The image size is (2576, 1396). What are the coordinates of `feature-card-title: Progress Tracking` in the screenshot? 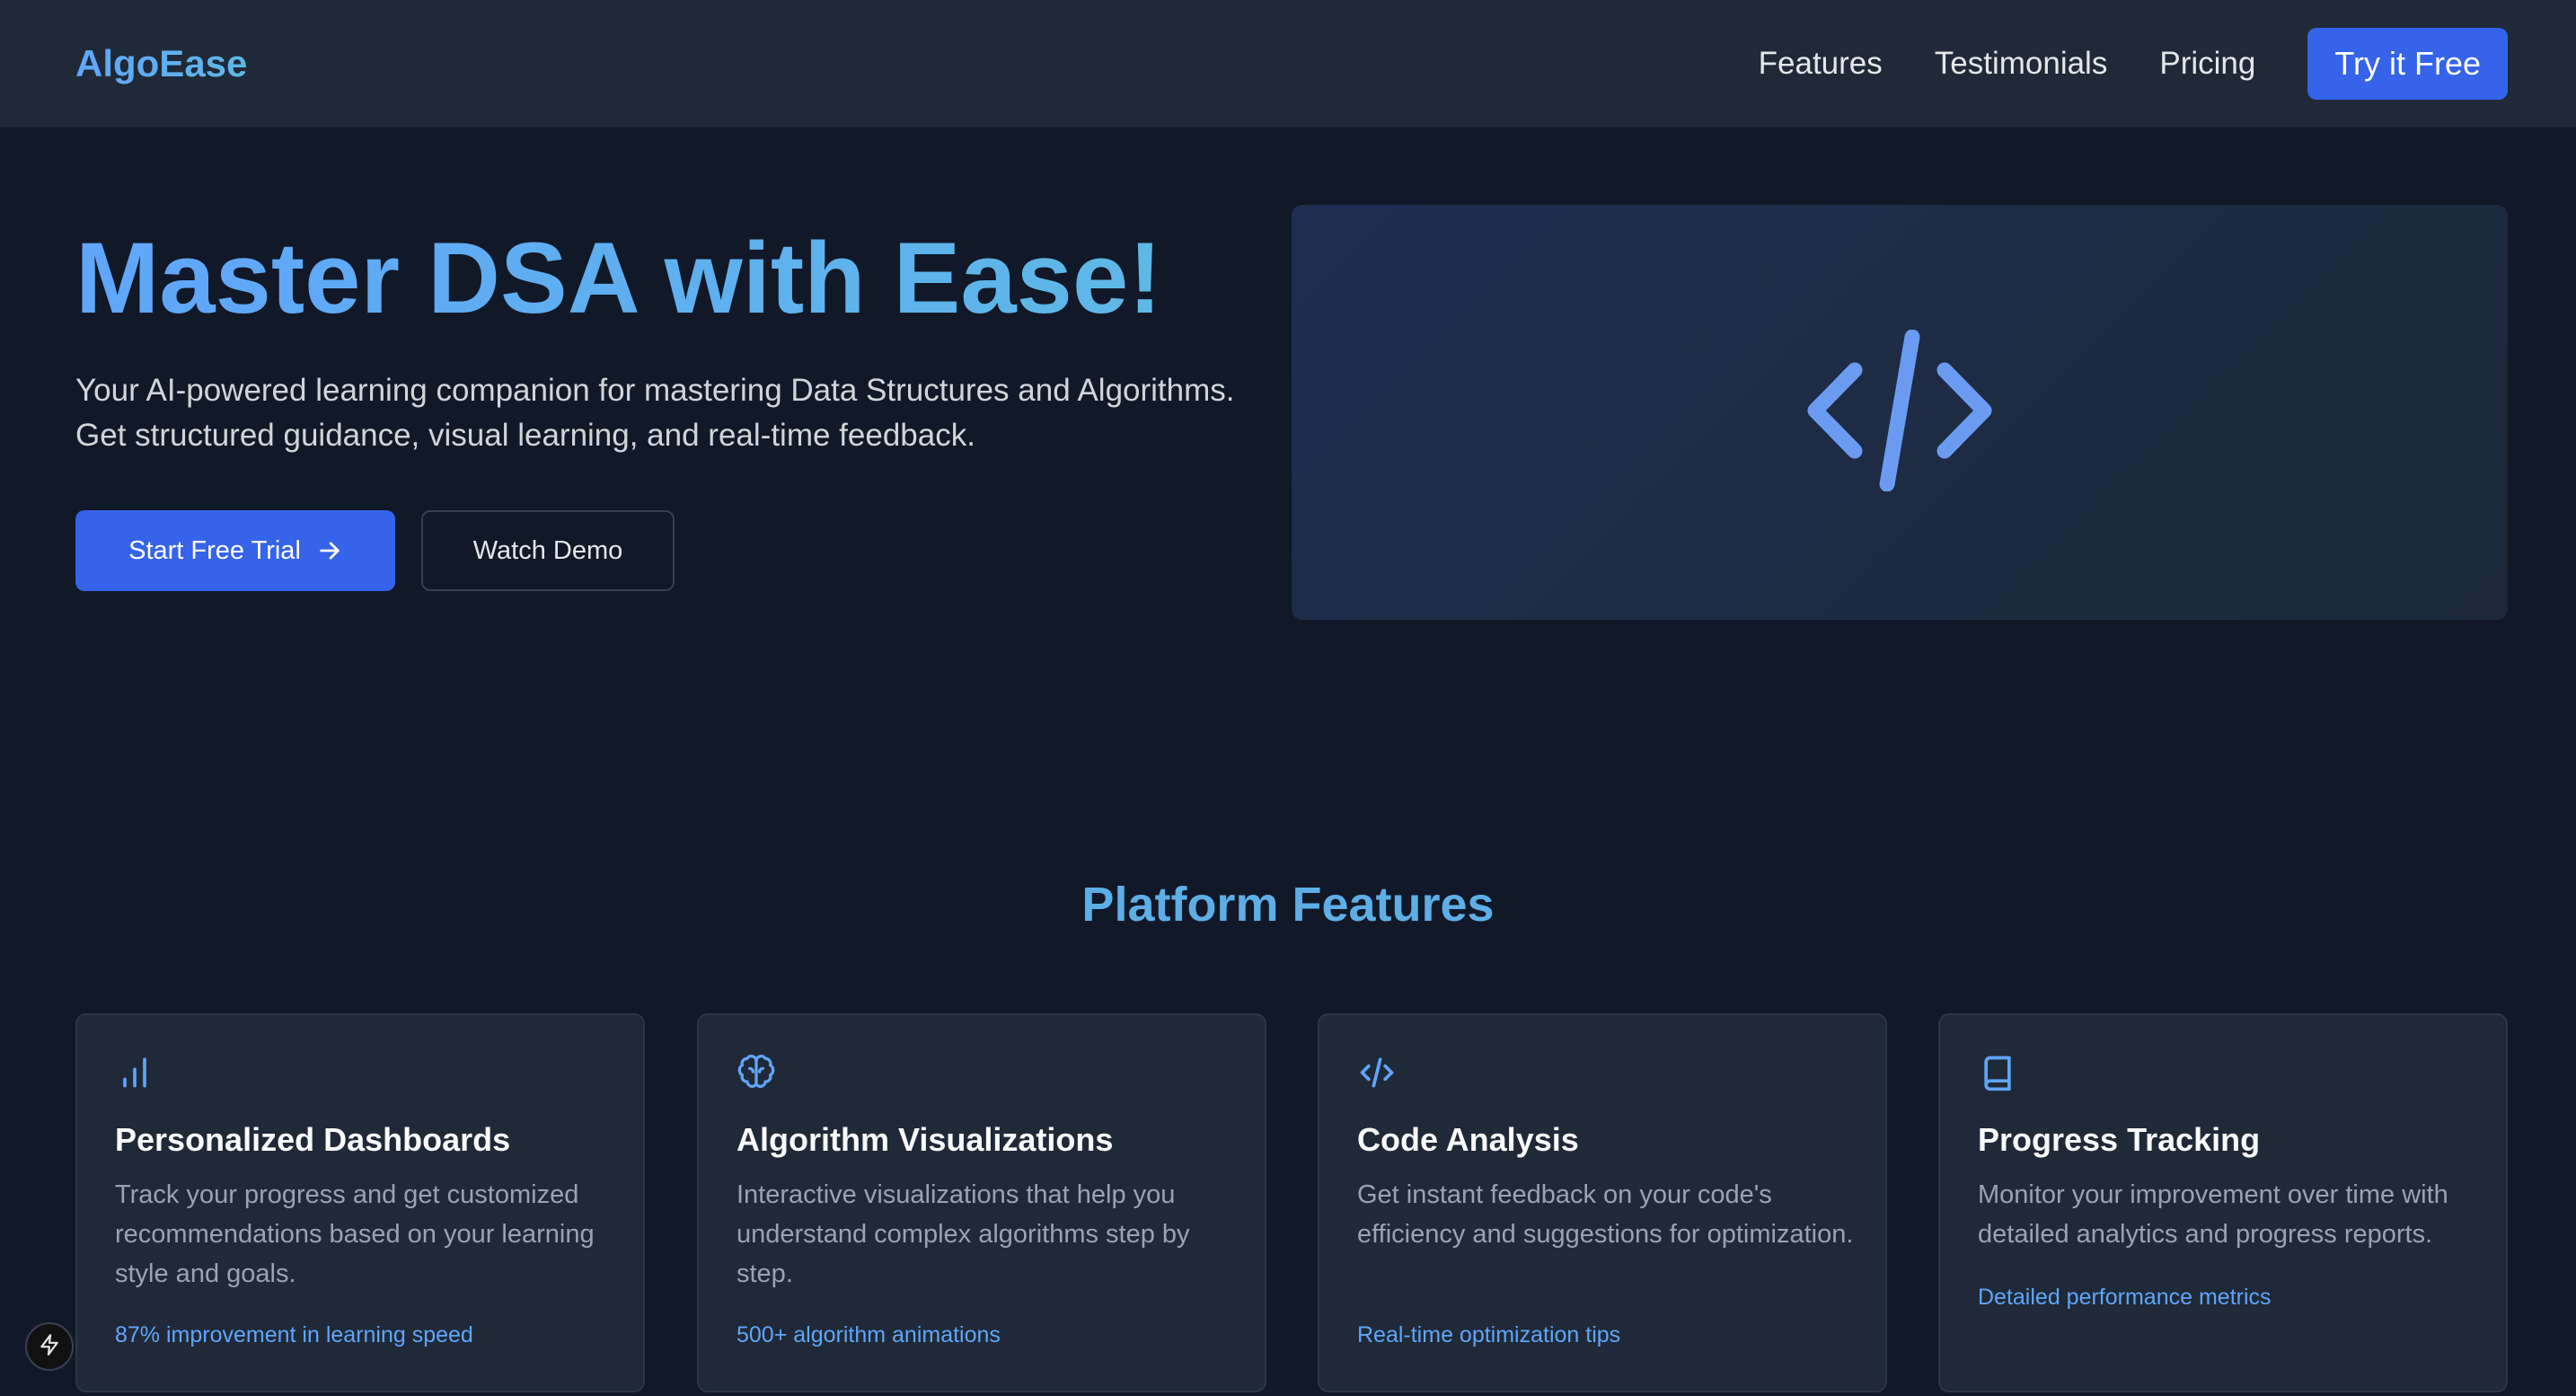 It's located at (2119, 1140).